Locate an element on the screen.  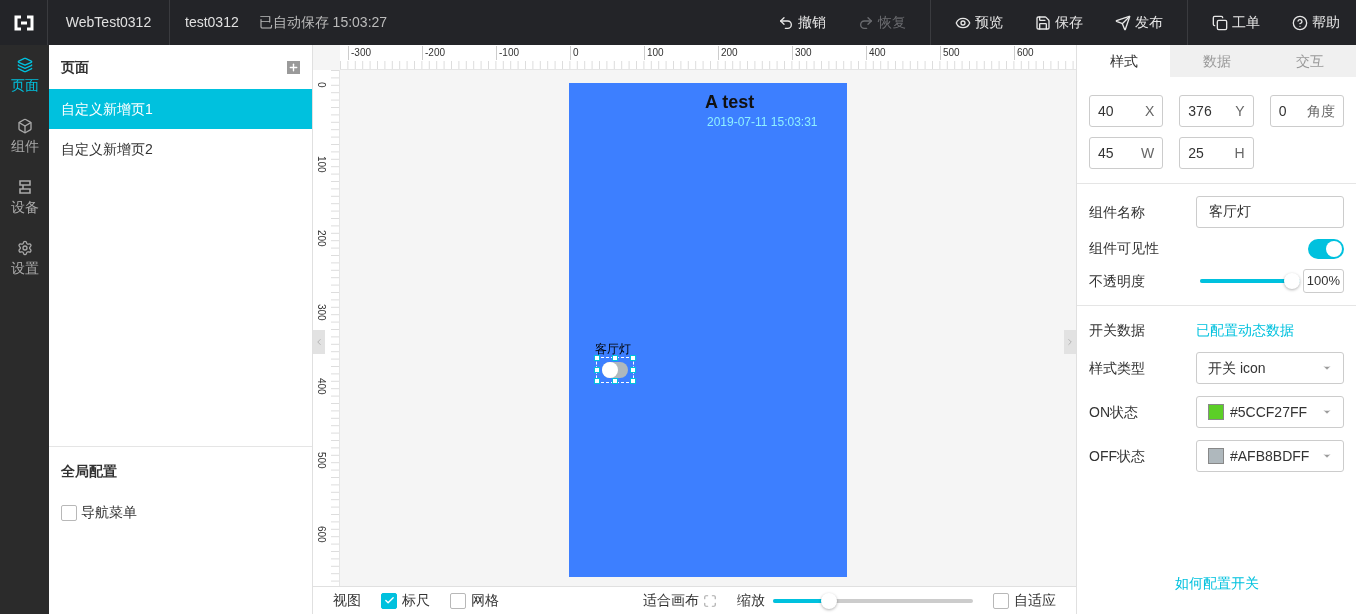
opacity-slider is located at coordinates (1250, 281).